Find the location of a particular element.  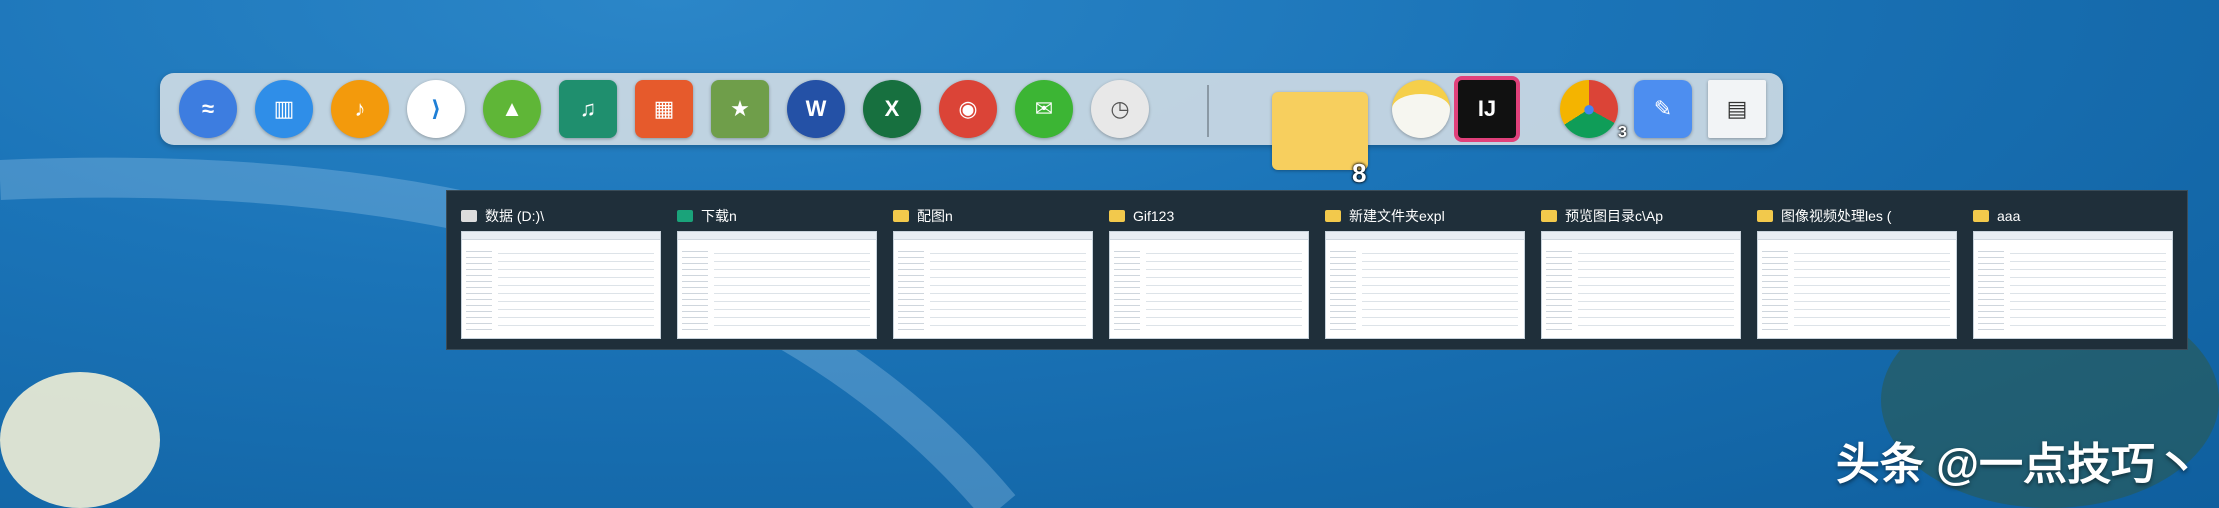

notes-icon is located at coordinates (1421, 109).